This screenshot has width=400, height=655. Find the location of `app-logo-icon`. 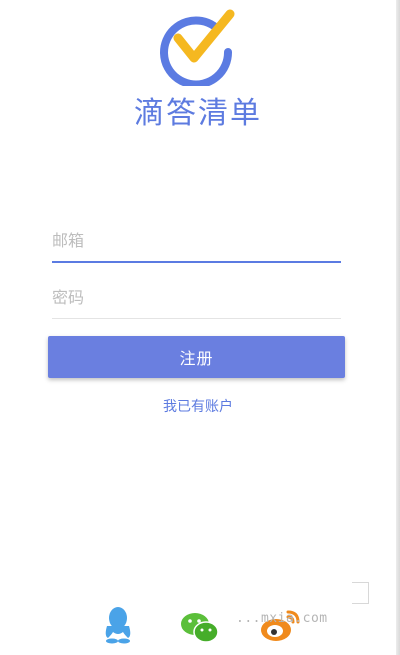

app-logo-icon is located at coordinates (197, 47).